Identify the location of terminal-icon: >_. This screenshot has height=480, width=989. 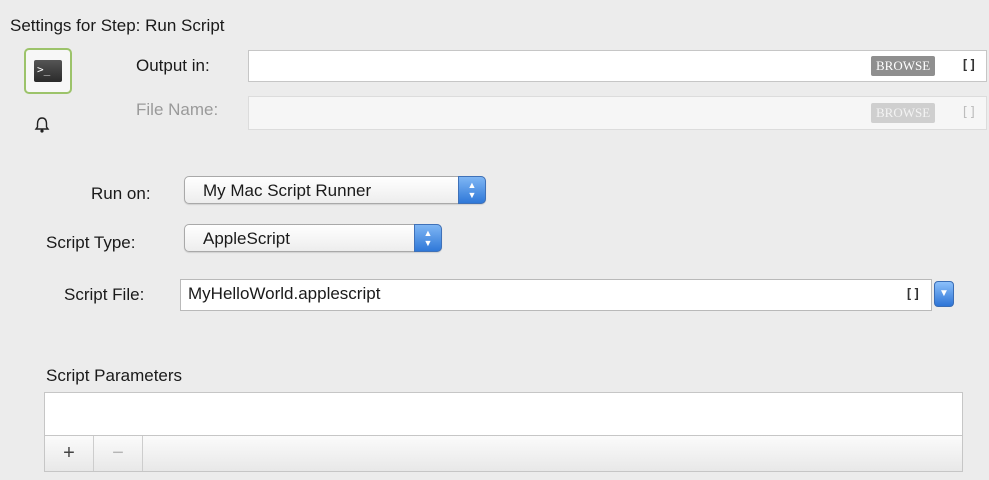
(48, 71).